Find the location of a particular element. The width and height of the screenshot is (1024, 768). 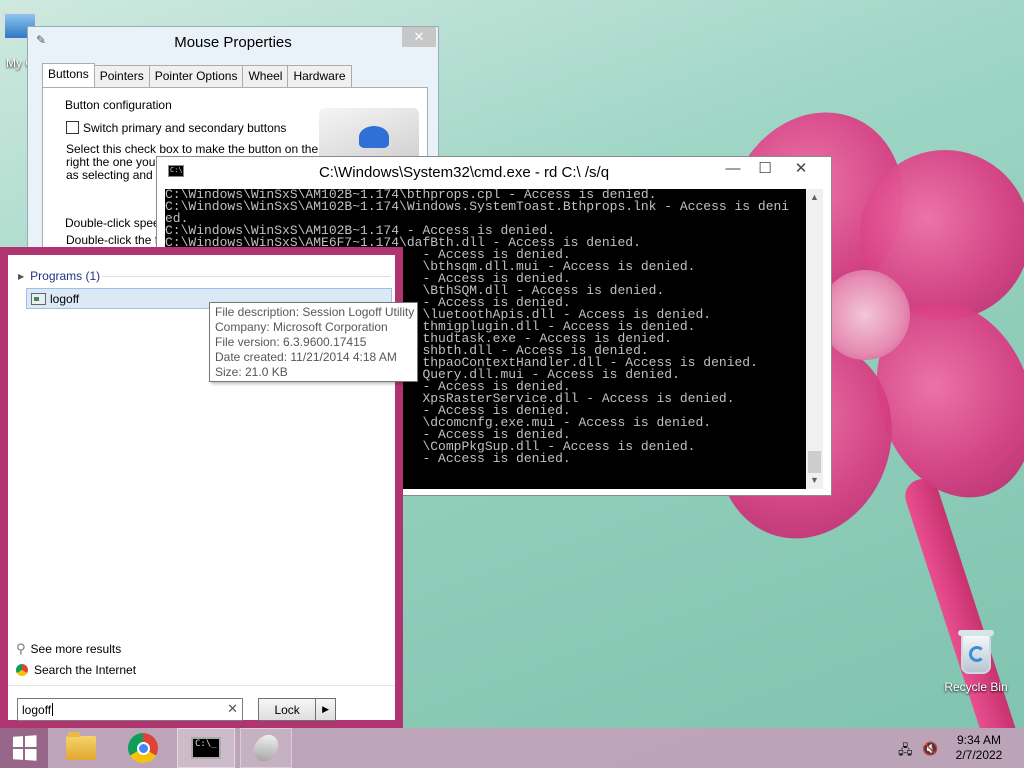

console-scrollbar: ▲ ▼ is located at coordinates (814, 339).